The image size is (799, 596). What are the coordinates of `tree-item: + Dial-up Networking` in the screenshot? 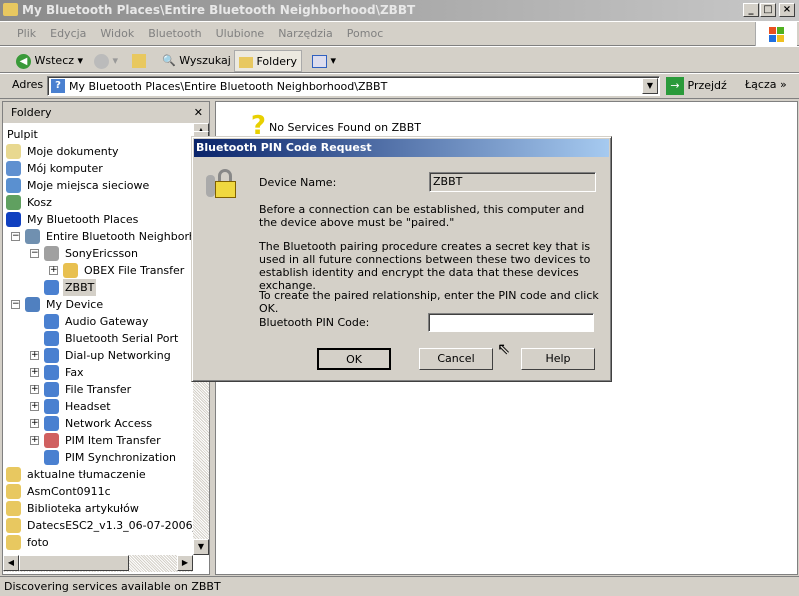 It's located at (98, 355).